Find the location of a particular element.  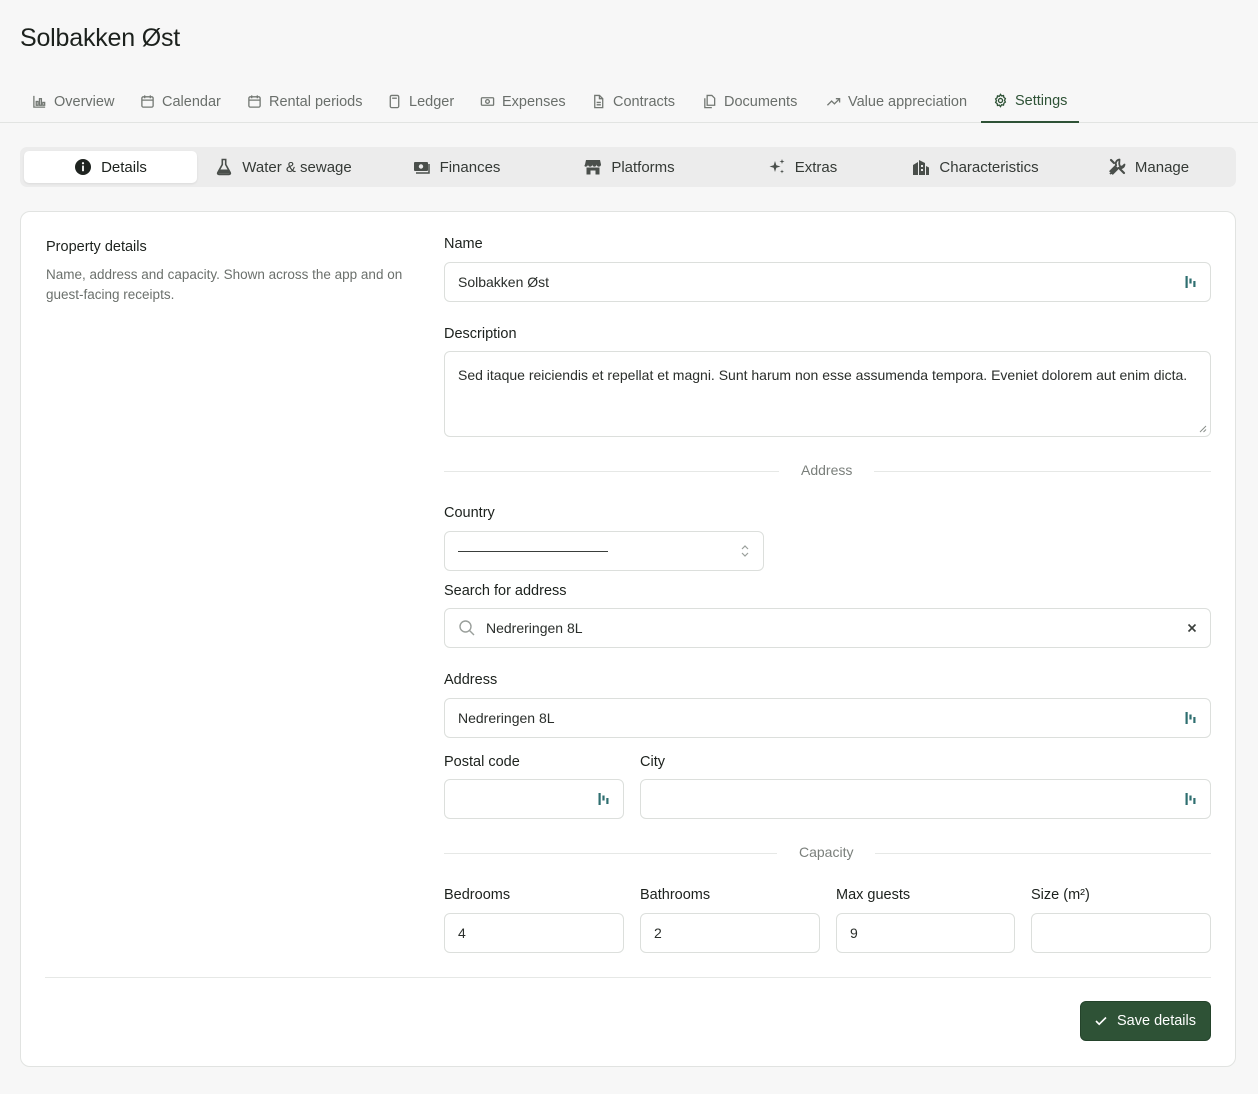

chevron-up-down-icon is located at coordinates (745, 551).